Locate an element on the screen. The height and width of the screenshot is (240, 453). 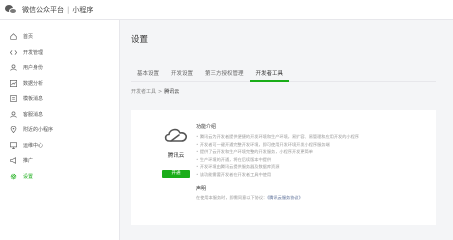
tab-developer-tools: 开发者工具 is located at coordinates (269, 75).